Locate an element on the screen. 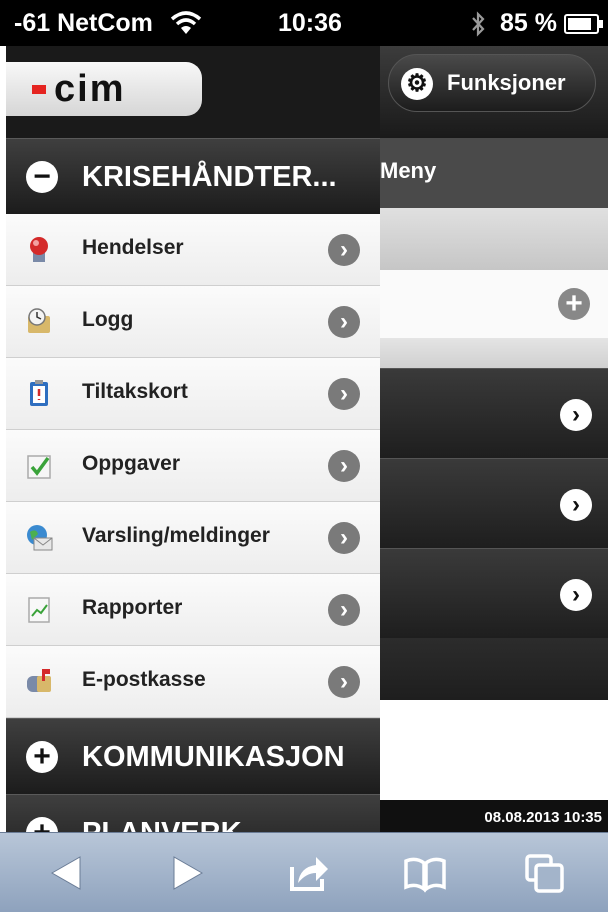  menu-item-label: Varsling/meldinger is located at coordinates (176, 535).